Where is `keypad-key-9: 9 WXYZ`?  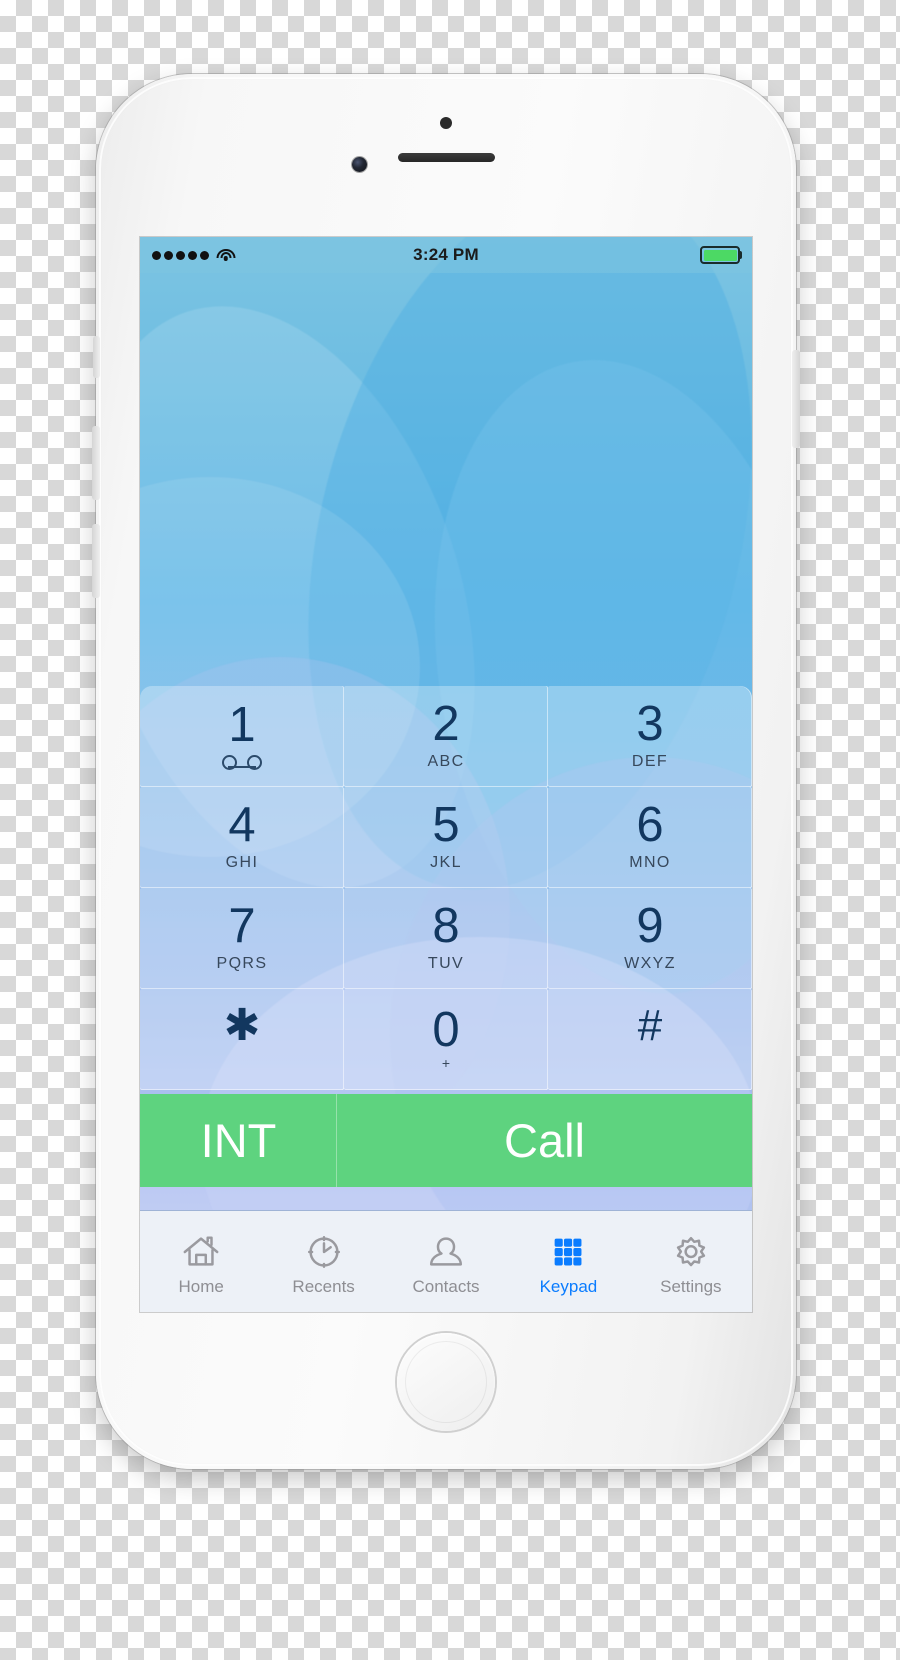 keypad-key-9: 9 WXYZ is located at coordinates (650, 938).